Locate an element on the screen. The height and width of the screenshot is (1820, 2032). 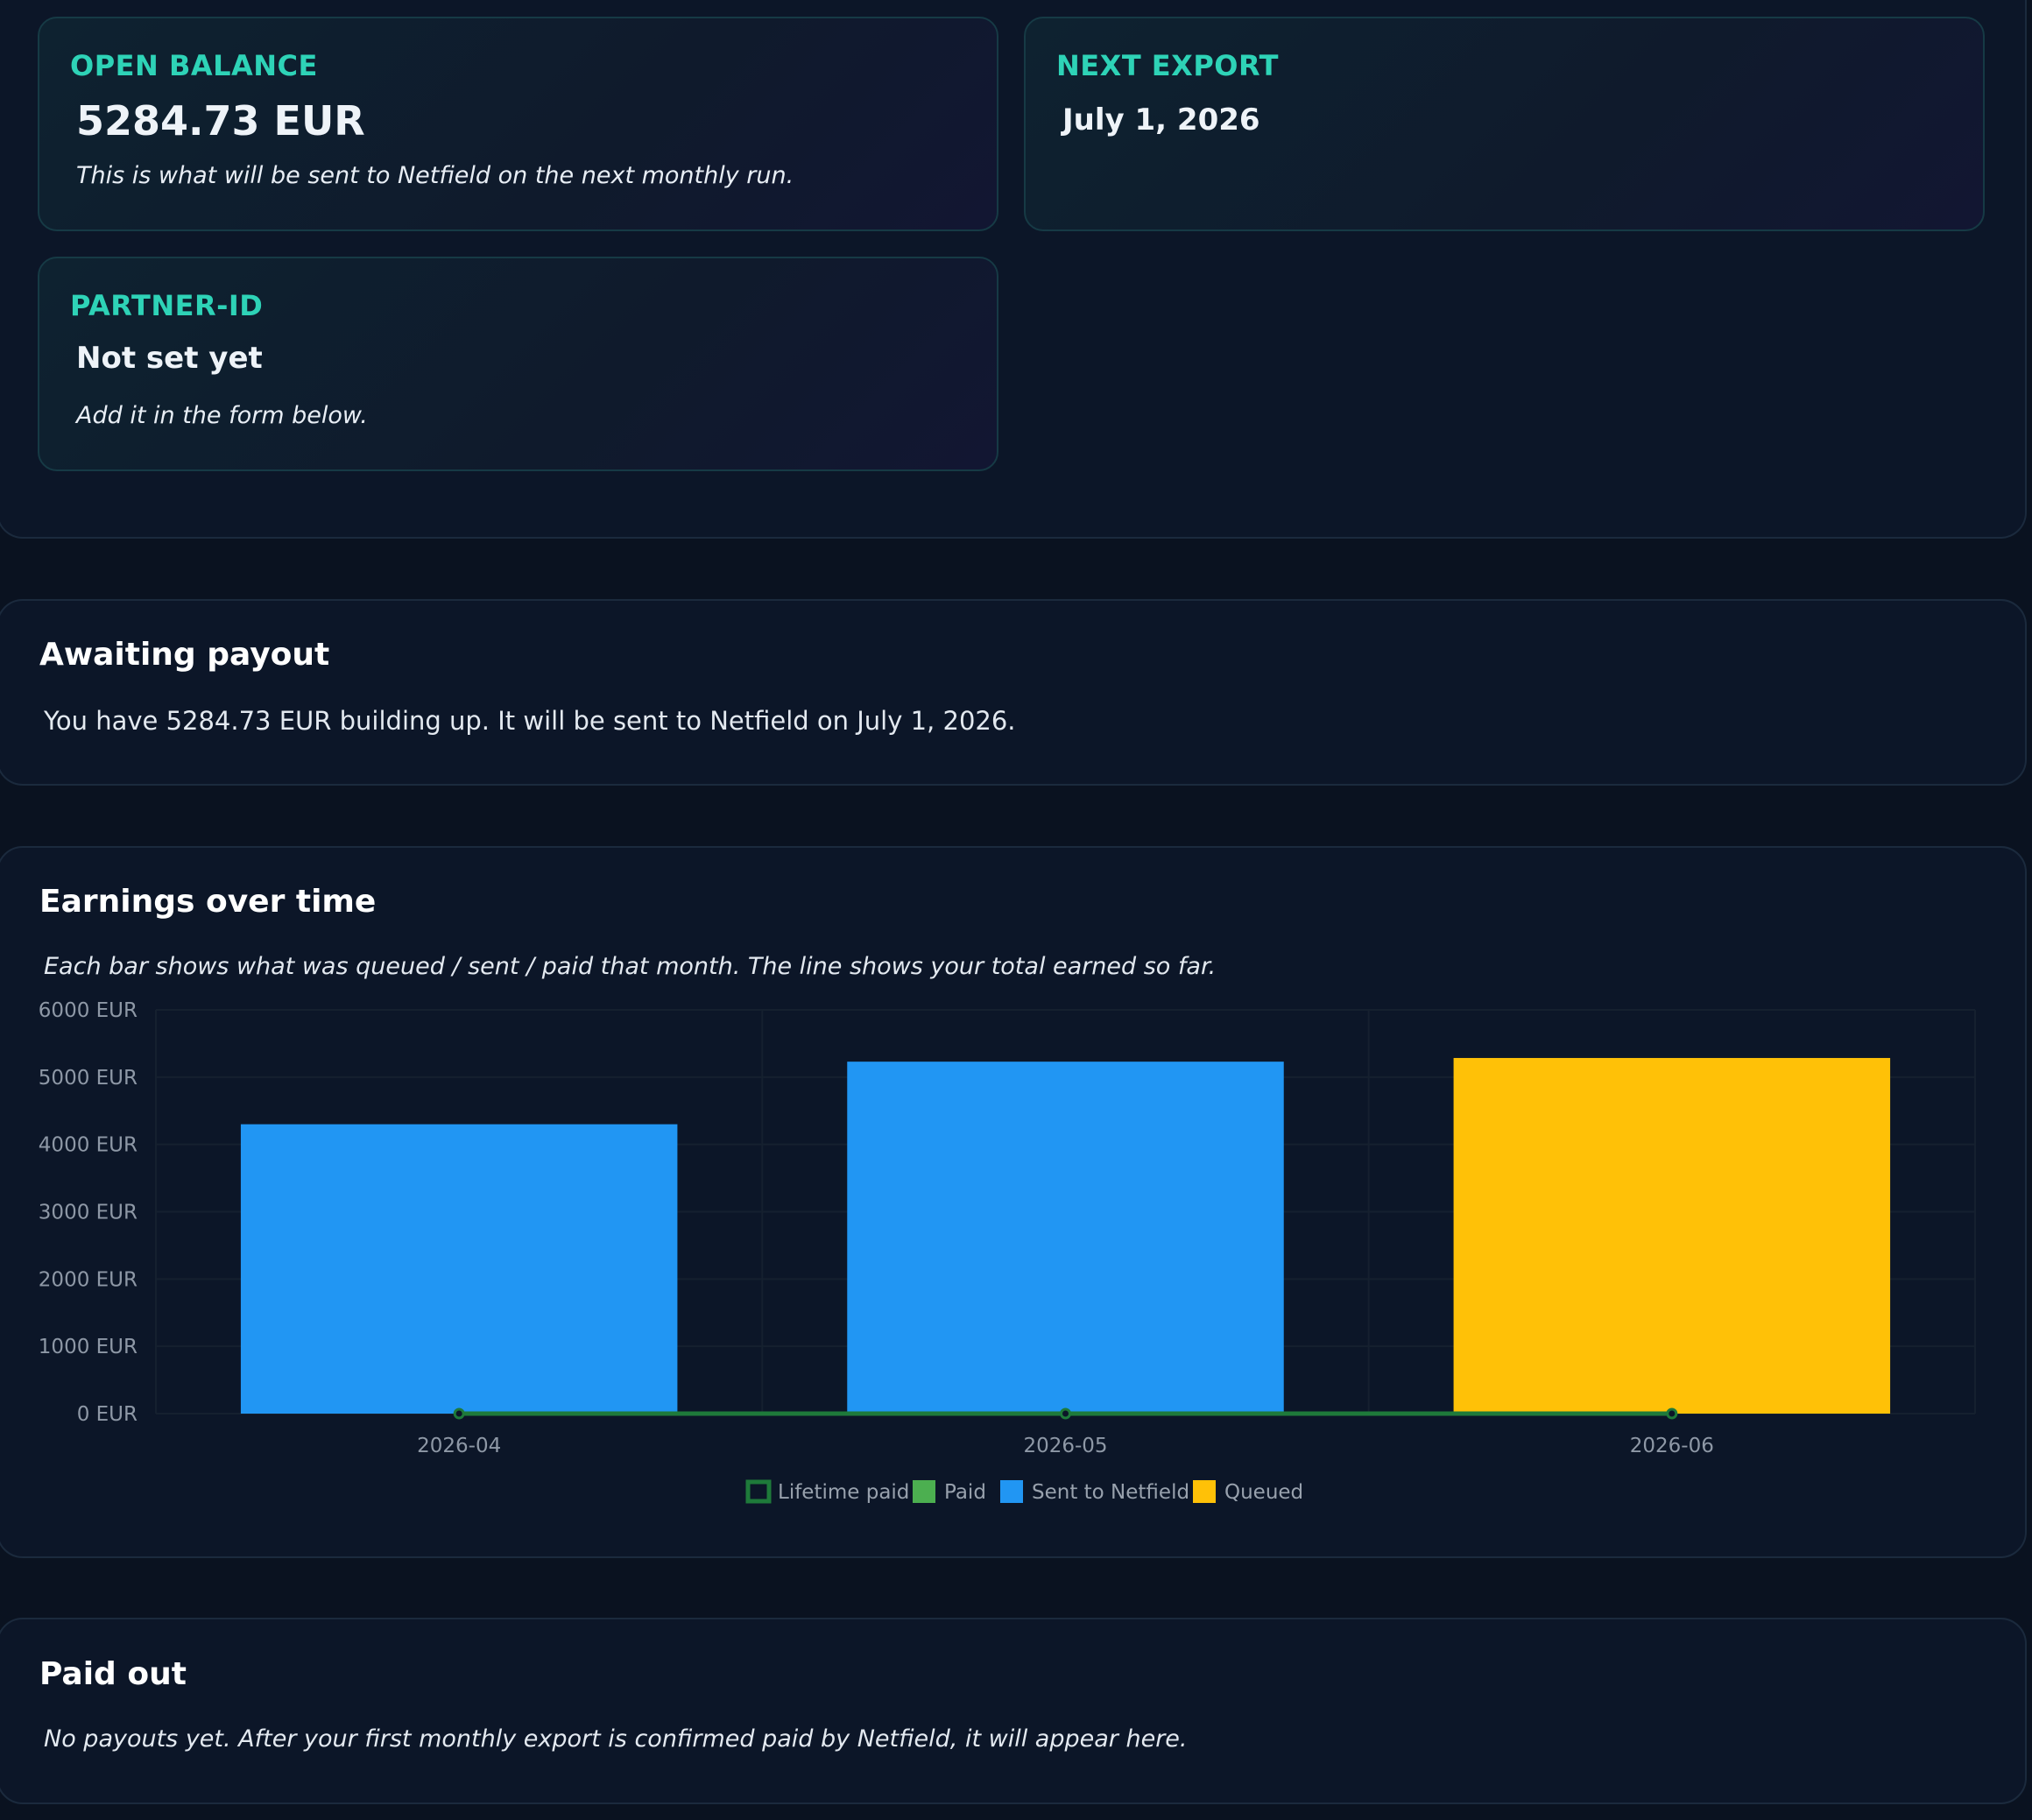
legend-label: Sent to Netfield is located at coordinates (1110, 1492).